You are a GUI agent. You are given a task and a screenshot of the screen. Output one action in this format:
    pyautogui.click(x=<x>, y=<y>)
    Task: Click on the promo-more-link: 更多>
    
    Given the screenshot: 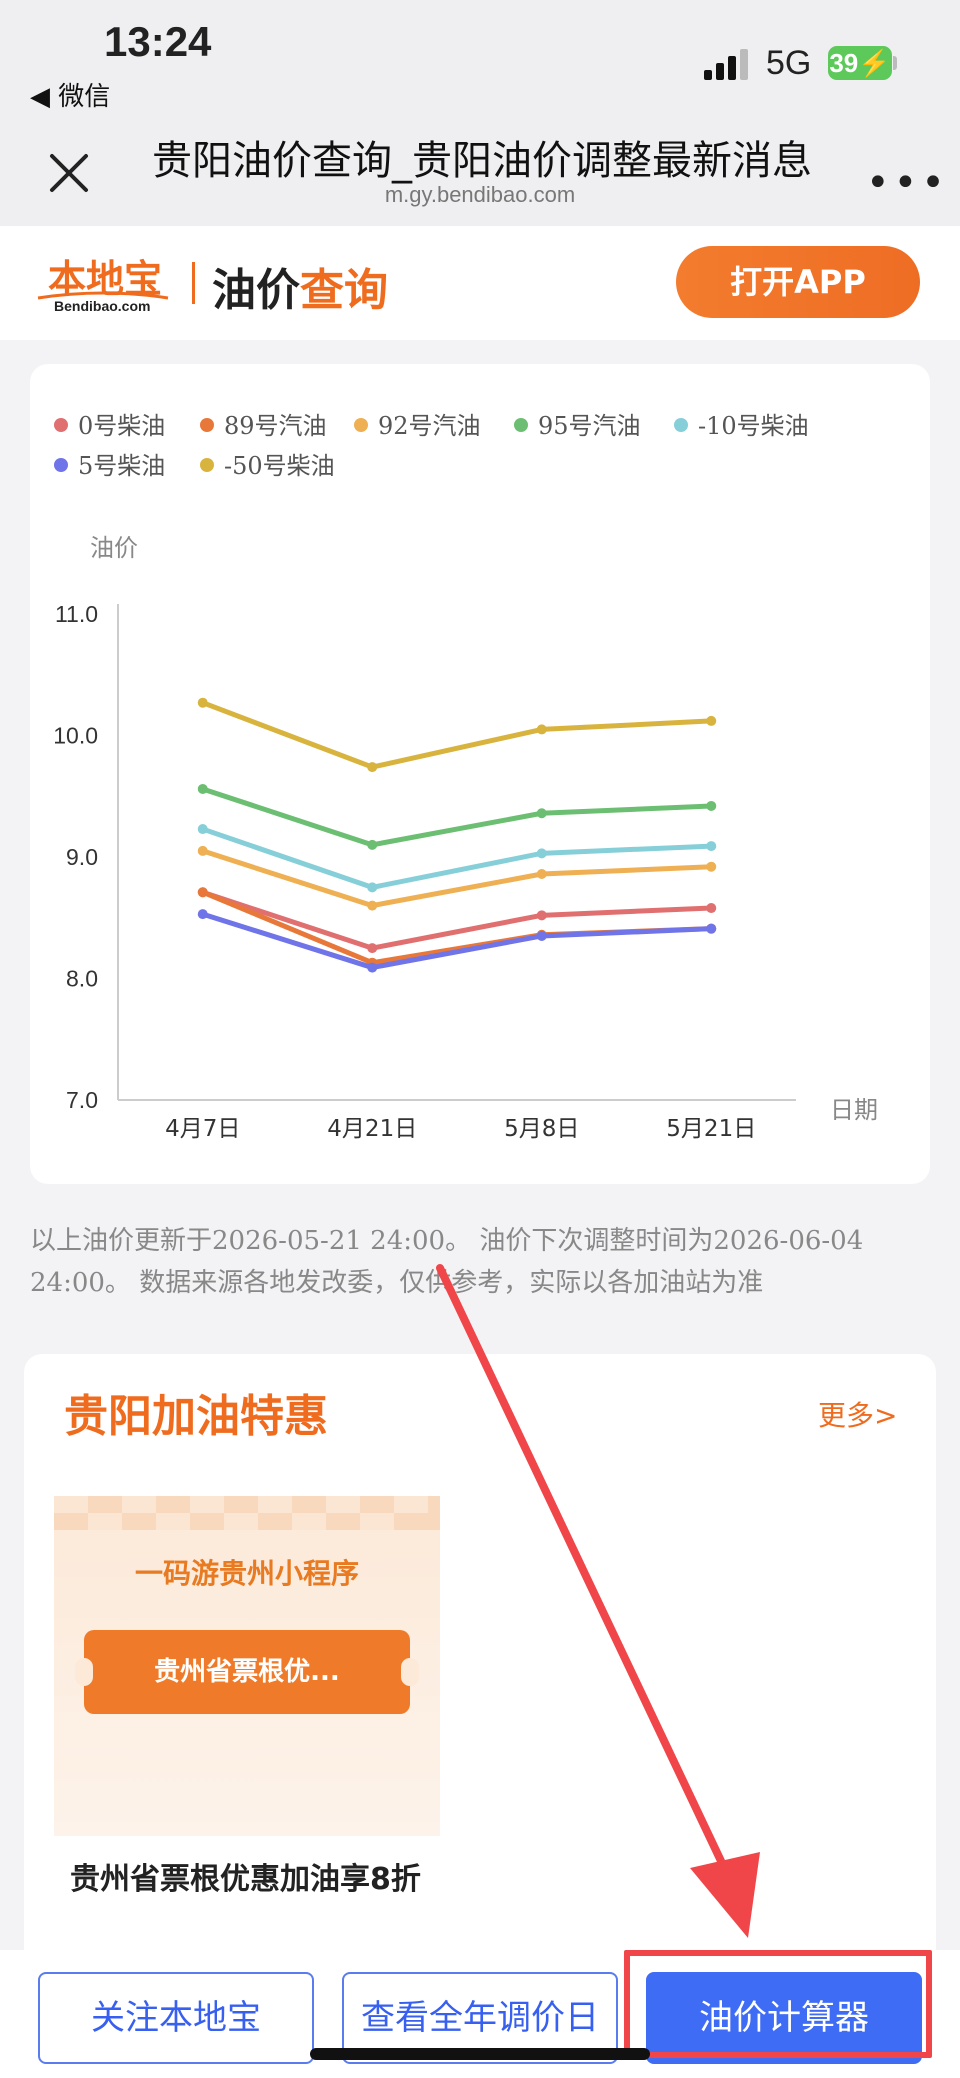 What is the action you would take?
    pyautogui.click(x=857, y=1414)
    